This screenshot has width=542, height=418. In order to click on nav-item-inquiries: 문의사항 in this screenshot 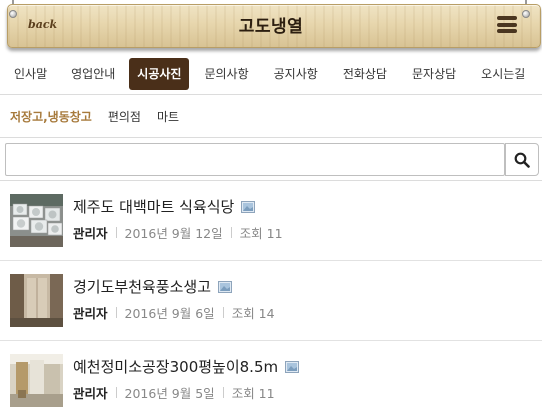, I will do `click(226, 74)`.